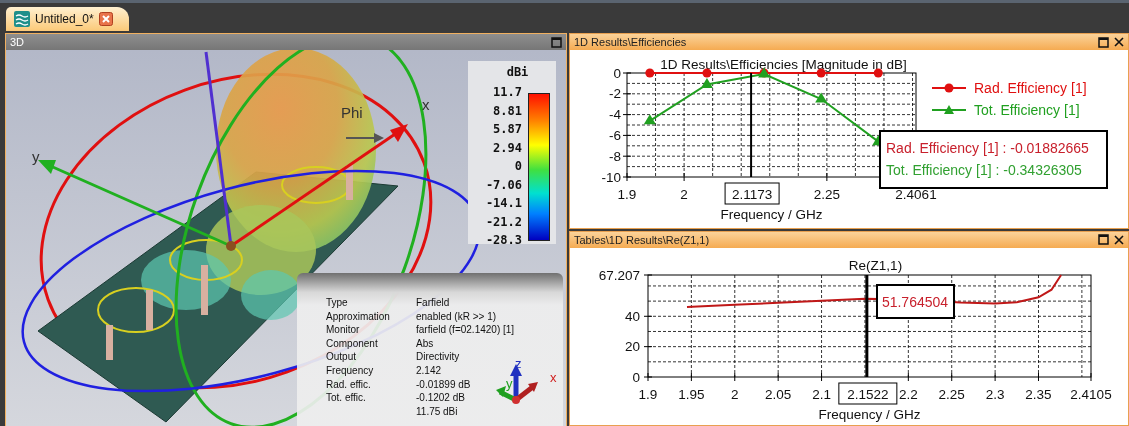  Describe the element at coordinates (1030, 88) in the screenshot. I see `legend-label: Rad. Efficiency [1]` at that location.